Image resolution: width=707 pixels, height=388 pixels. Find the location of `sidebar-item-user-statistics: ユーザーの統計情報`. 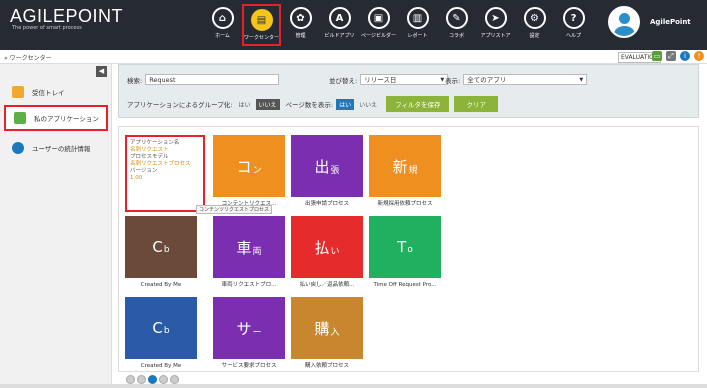

sidebar-item-user-statistics: ユーザーの統計情報 is located at coordinates (56, 148).